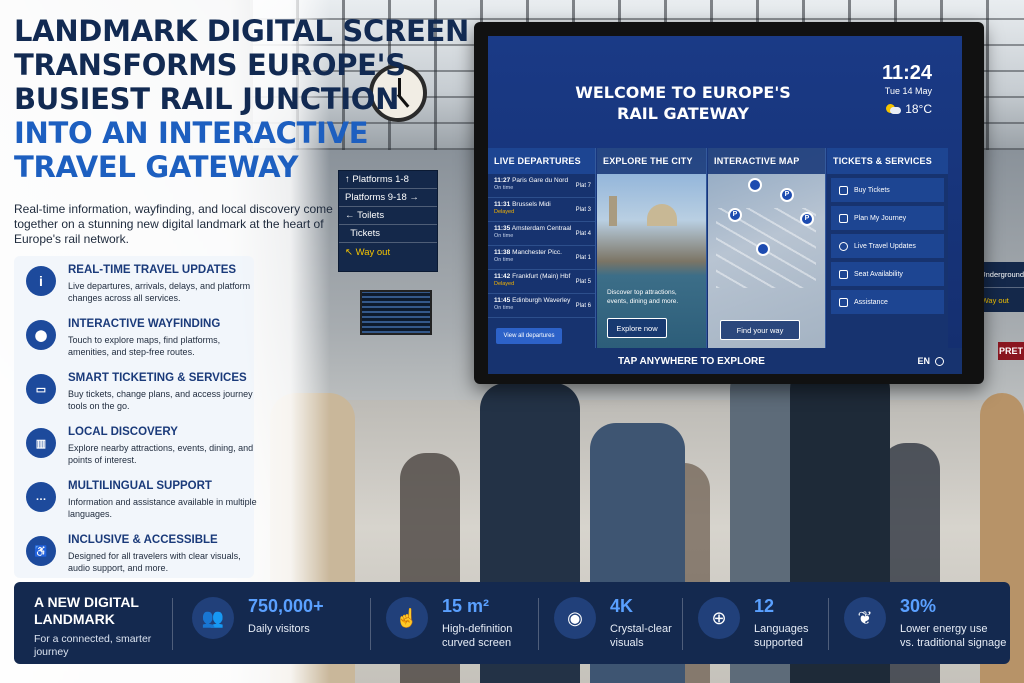 The image size is (1024, 683). I want to click on service-label: Seat Availability, so click(878, 274).